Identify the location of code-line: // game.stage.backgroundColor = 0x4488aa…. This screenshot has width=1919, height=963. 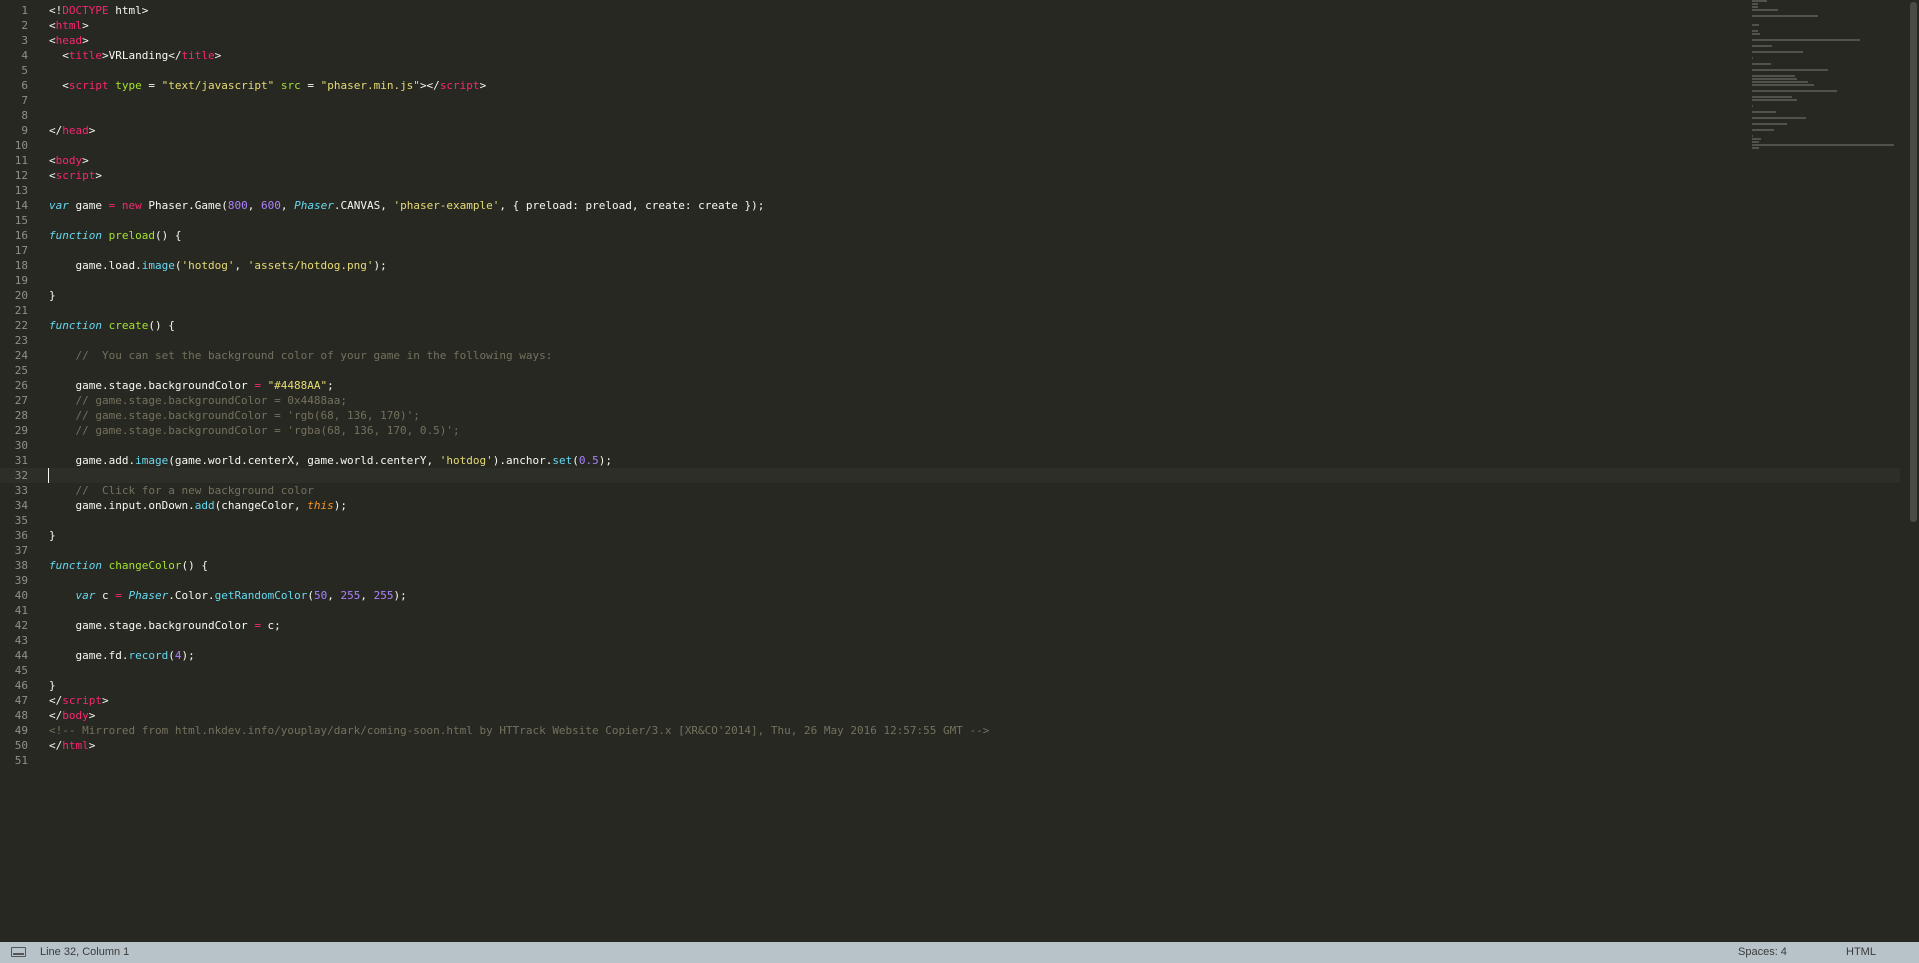
(899, 400).